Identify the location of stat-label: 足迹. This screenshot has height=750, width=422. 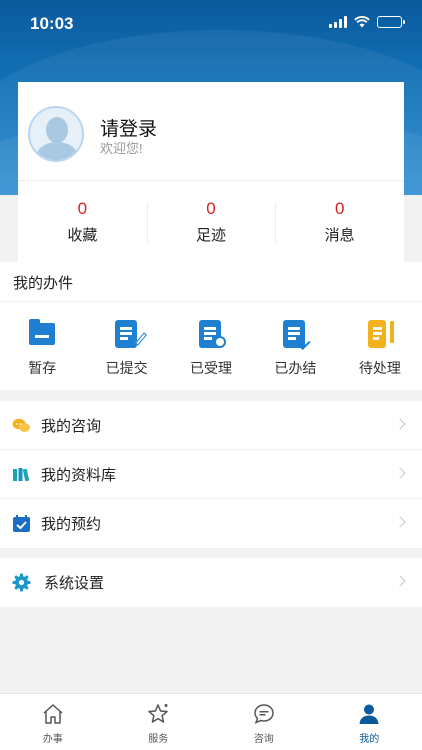
(211, 235).